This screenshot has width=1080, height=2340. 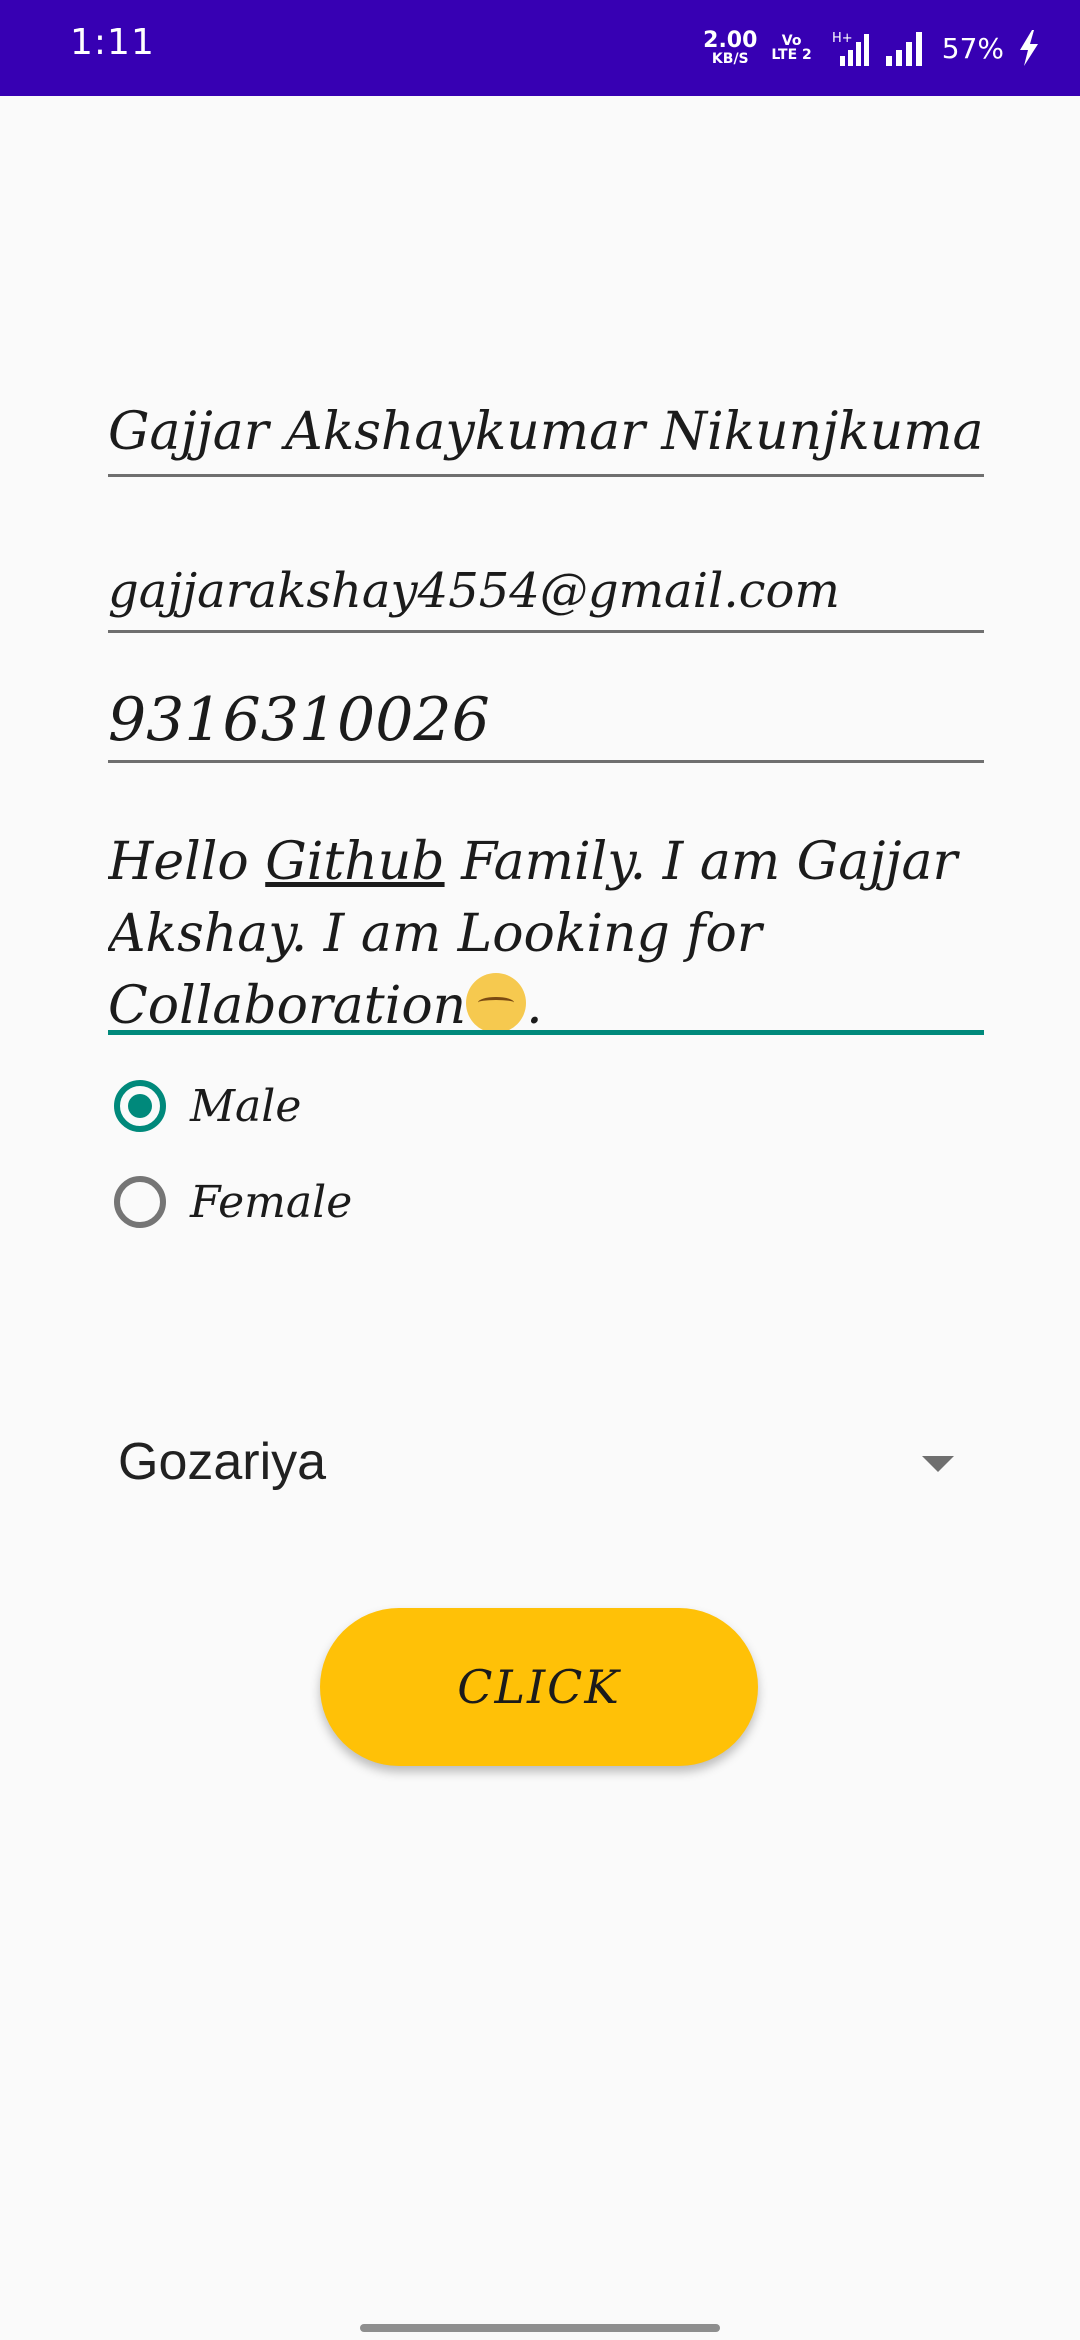 I want to click on gender-radio-female: Female, so click(x=233, y=1202).